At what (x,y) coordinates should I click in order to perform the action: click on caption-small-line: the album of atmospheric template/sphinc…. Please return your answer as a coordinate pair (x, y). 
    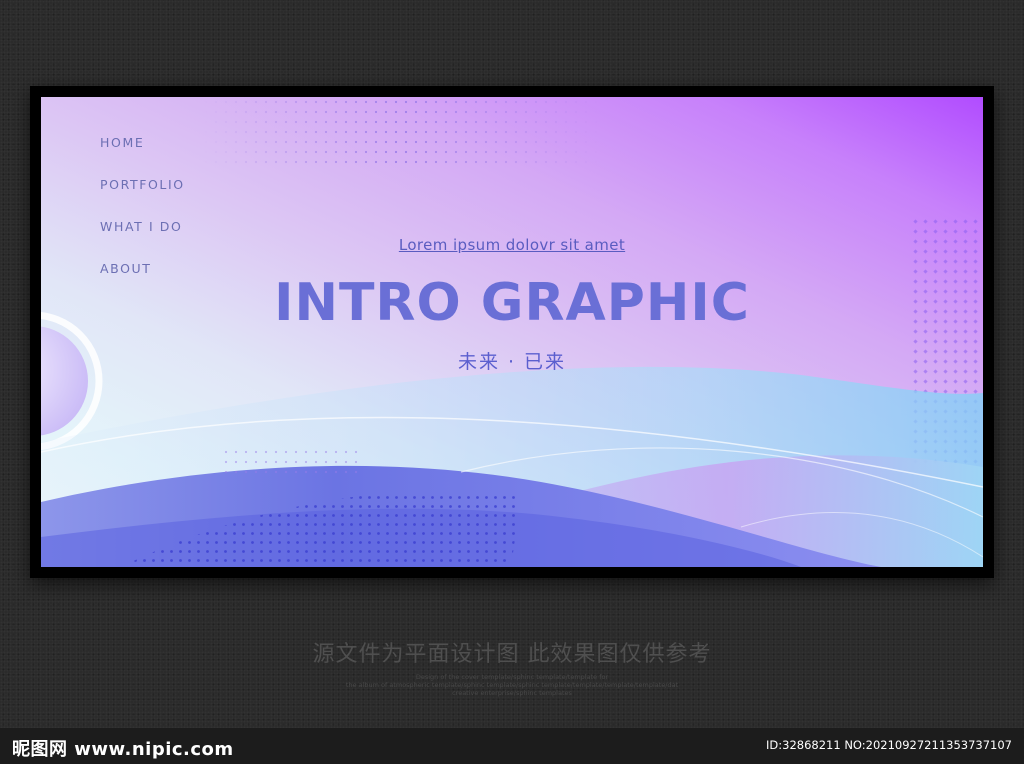
    Looking at the image, I should click on (512, 685).